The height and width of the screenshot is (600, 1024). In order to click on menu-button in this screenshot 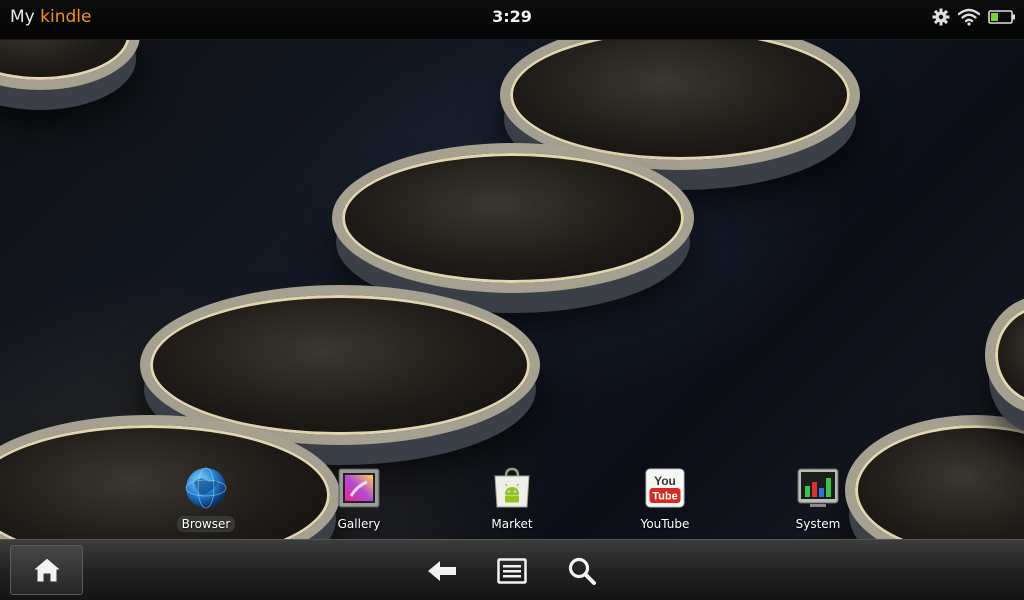, I will do `click(512, 571)`.